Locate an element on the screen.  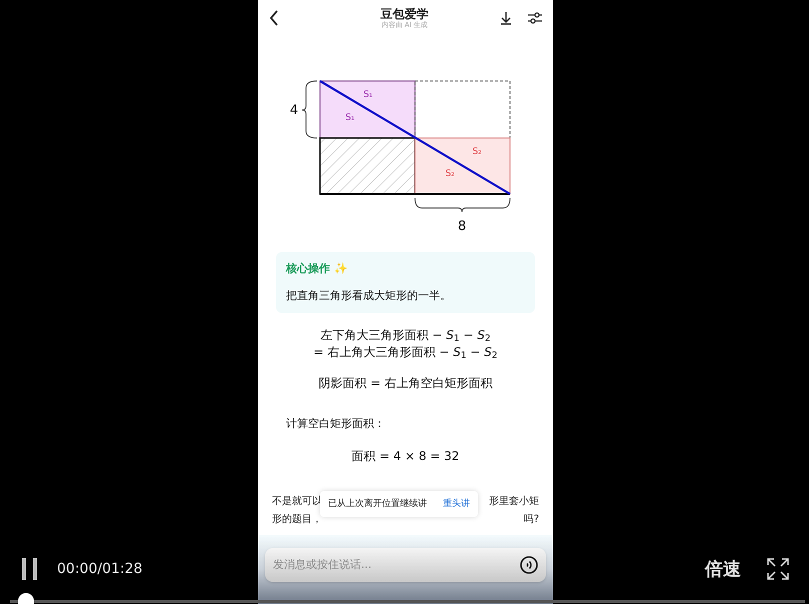
callout-title: 核心操作 is located at coordinates (308, 269).